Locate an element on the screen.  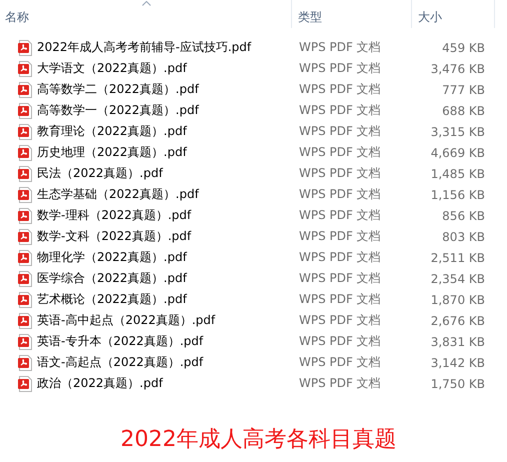
column-header: 类型 is located at coordinates (352, 14).